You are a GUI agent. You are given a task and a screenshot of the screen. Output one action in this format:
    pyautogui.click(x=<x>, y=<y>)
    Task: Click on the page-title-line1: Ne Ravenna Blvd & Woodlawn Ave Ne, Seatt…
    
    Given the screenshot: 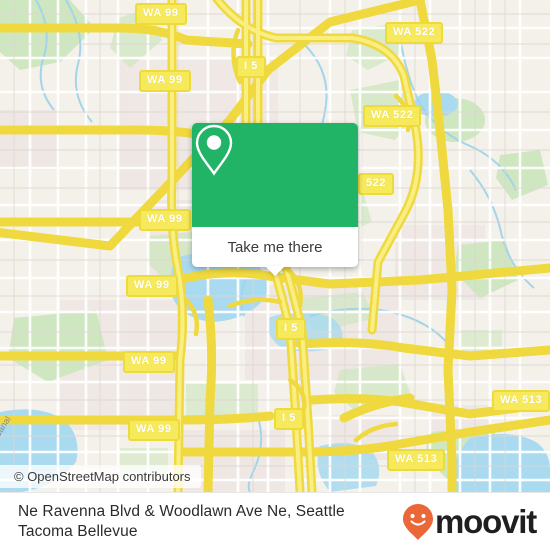 What is the action you would take?
    pyautogui.click(x=181, y=511)
    